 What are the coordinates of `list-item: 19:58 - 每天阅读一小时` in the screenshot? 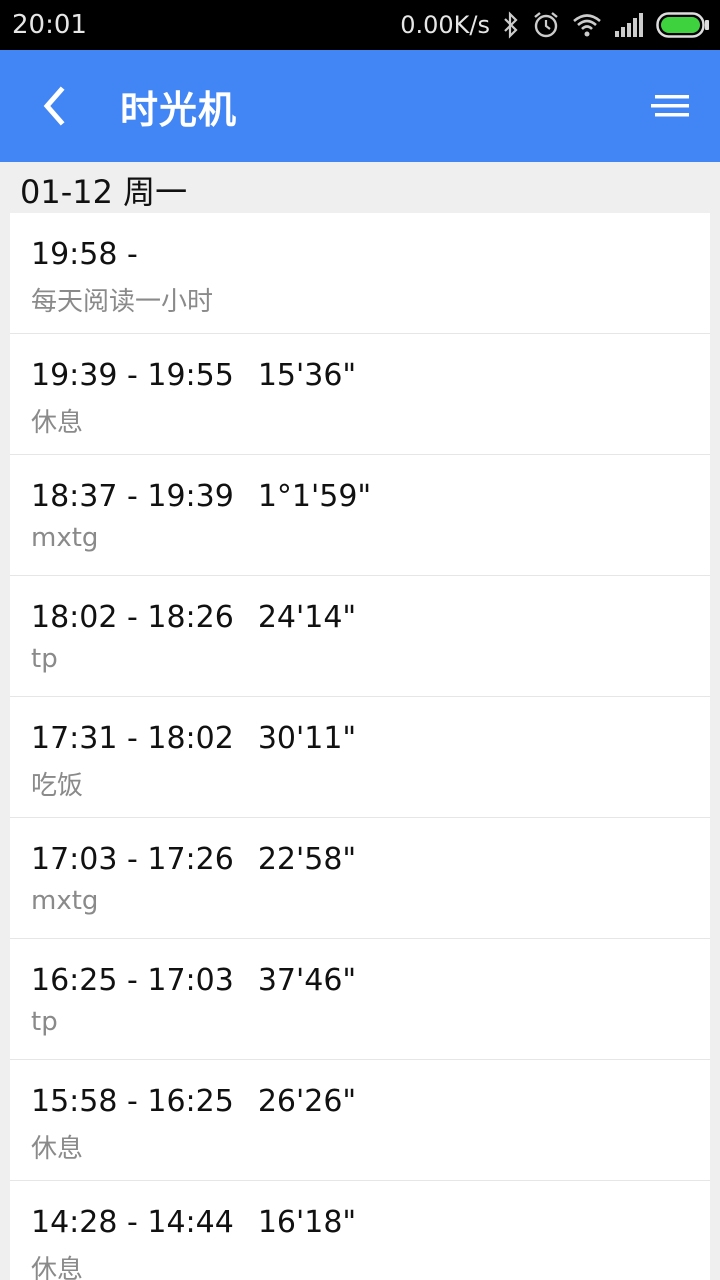 It's located at (360, 273).